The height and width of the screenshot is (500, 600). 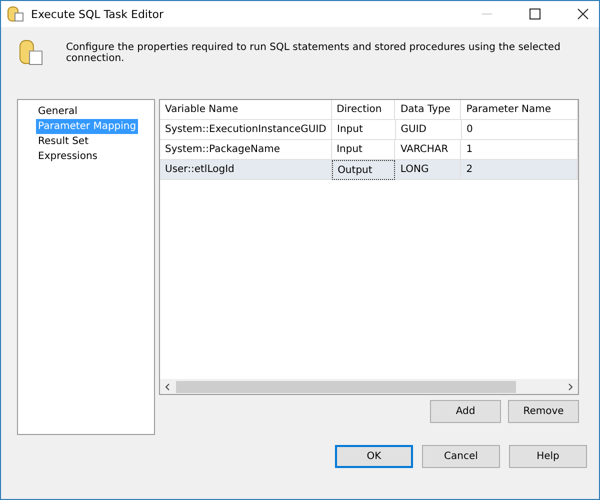 I want to click on column-header: Variable Name, so click(x=246, y=110).